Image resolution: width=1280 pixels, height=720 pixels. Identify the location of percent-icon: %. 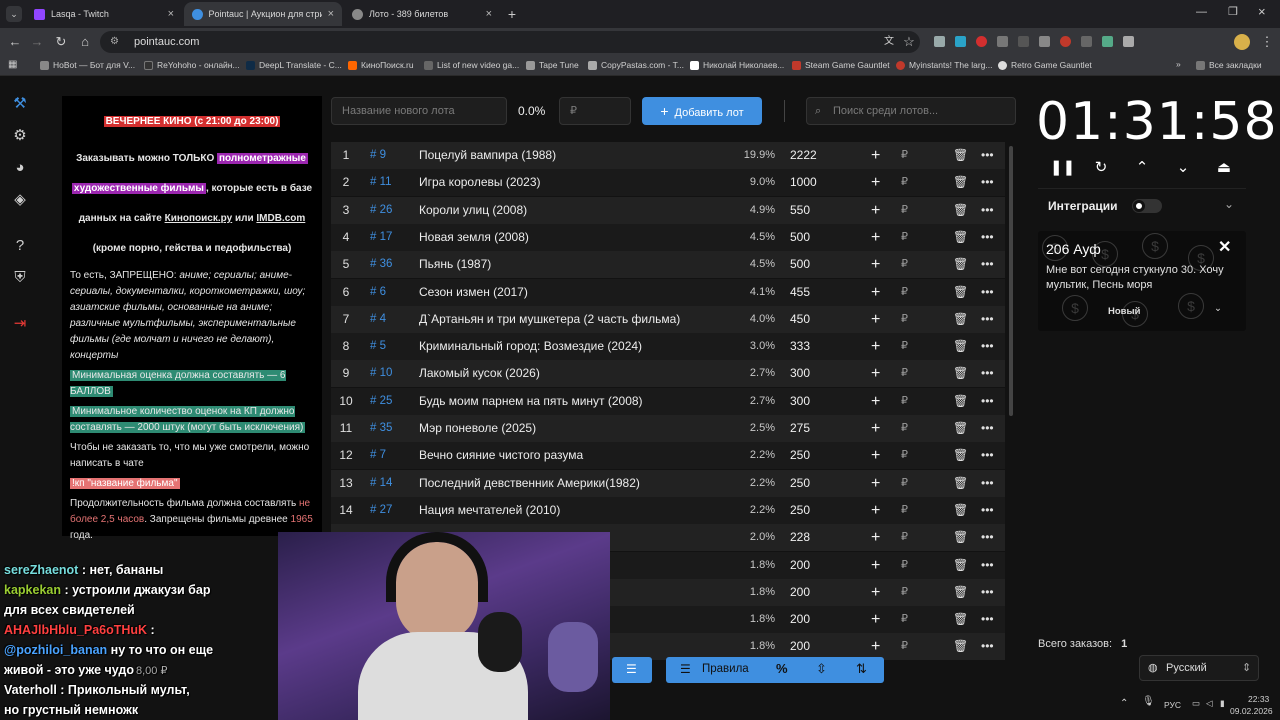
(782, 668).